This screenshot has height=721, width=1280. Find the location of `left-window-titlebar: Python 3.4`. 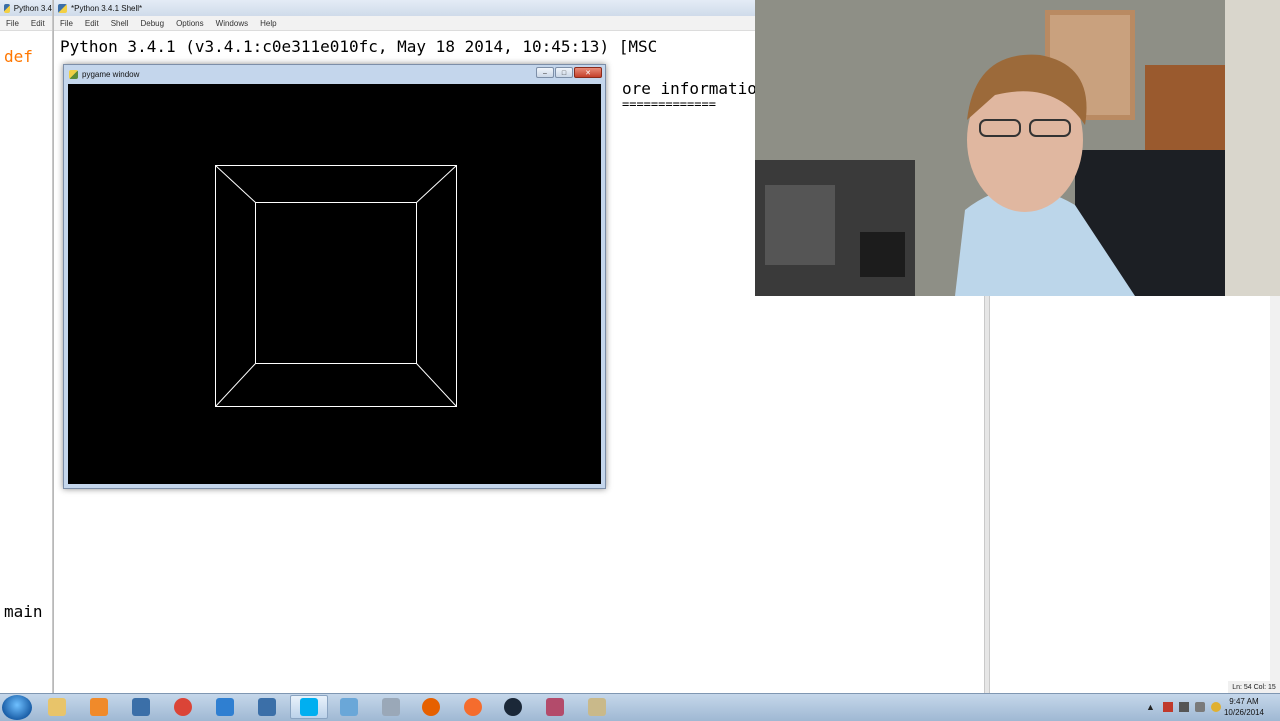

left-window-titlebar: Python 3.4 is located at coordinates (26, 8).